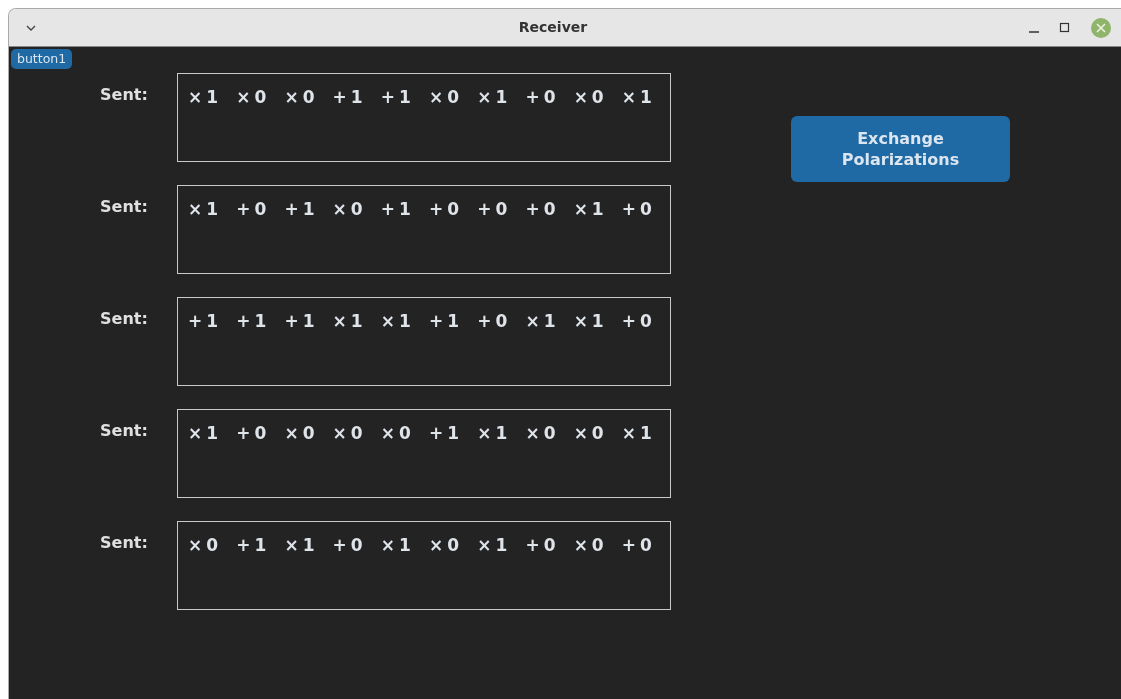 Image resolution: width=1121 pixels, height=699 pixels. Describe the element at coordinates (1101, 27) in the screenshot. I see `close-icon` at that location.